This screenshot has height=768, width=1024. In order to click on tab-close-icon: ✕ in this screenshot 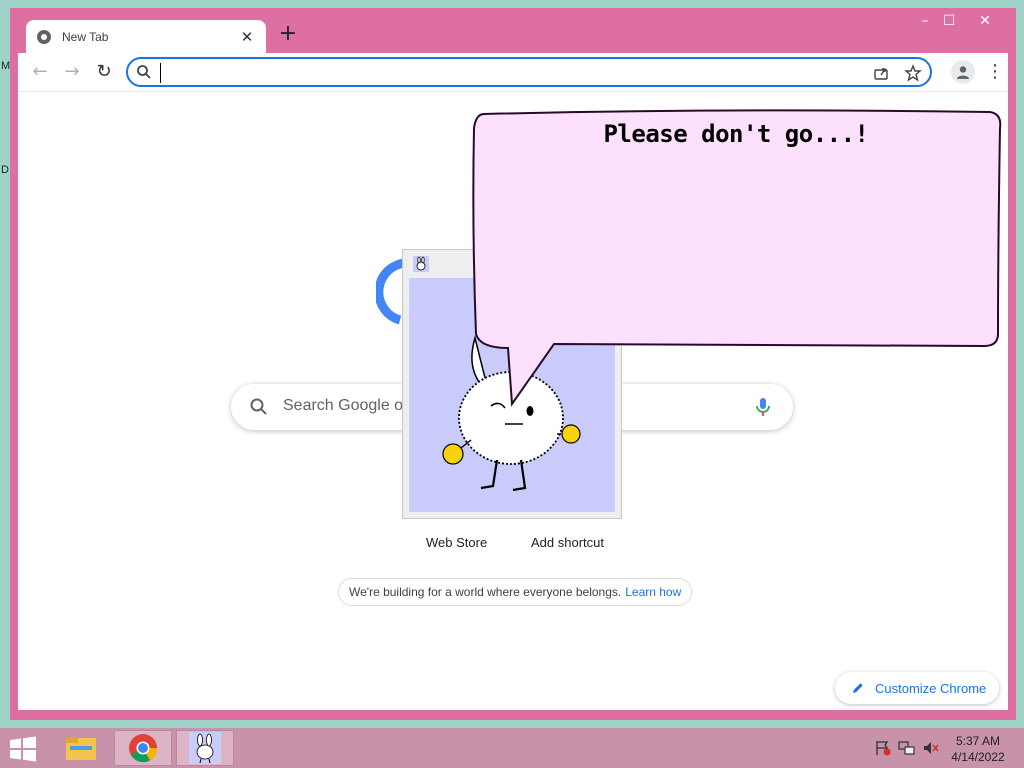, I will do `click(247, 37)`.